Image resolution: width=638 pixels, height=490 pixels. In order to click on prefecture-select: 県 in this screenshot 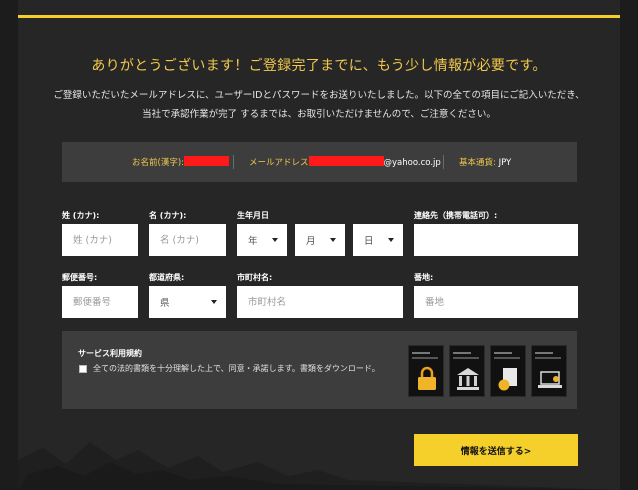, I will do `click(187, 302)`.